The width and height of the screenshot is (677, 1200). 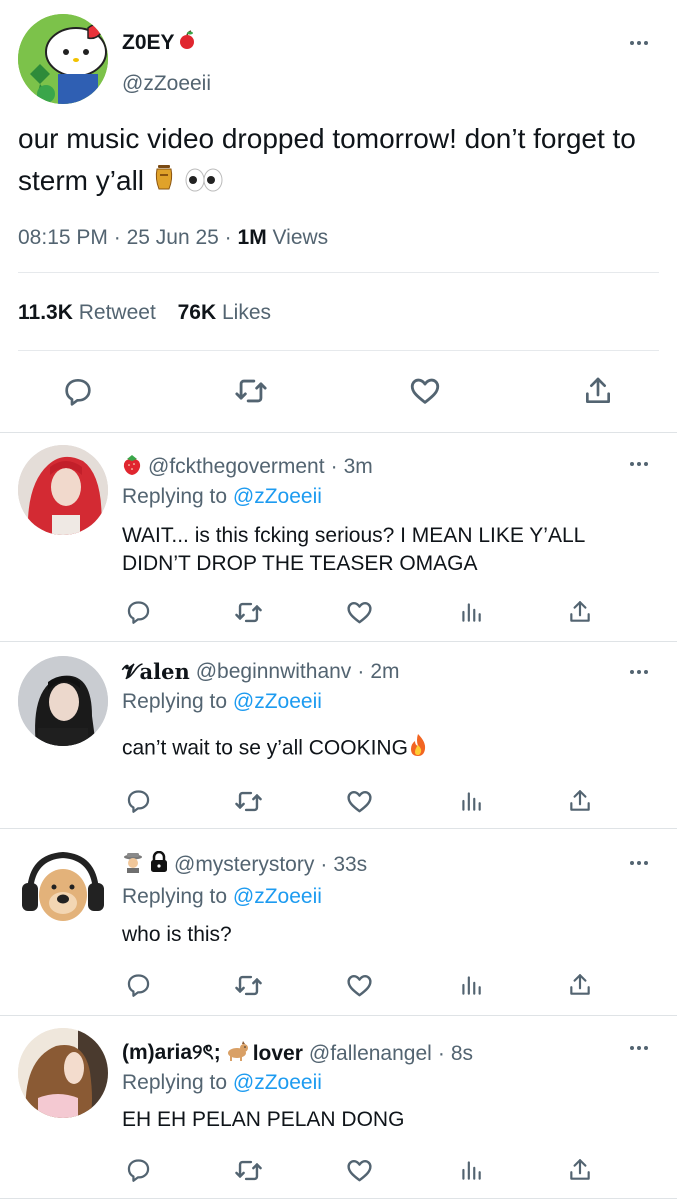 I want to click on views-count: 1M, so click(x=252, y=237).